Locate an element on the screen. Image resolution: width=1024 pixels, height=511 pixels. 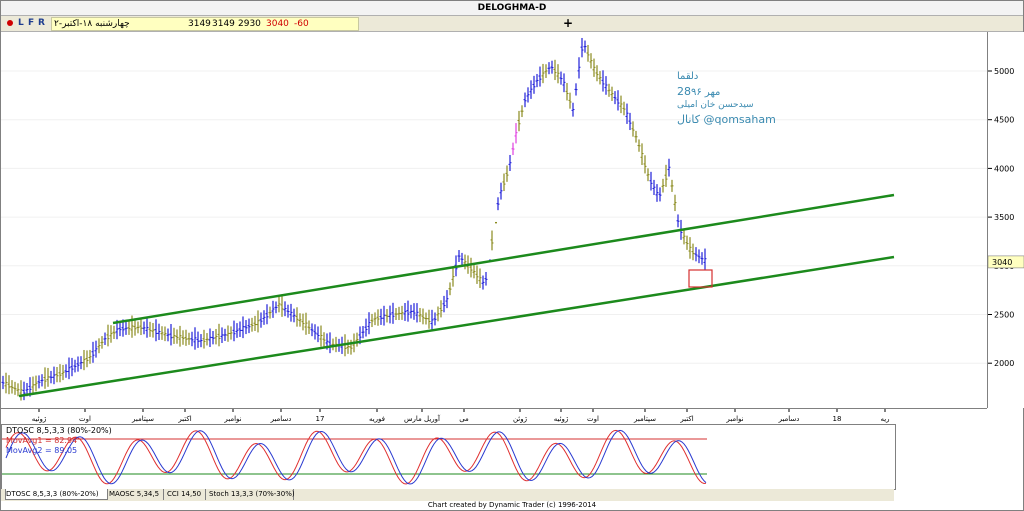
x-tick-label: می is located at coordinates (464, 419).